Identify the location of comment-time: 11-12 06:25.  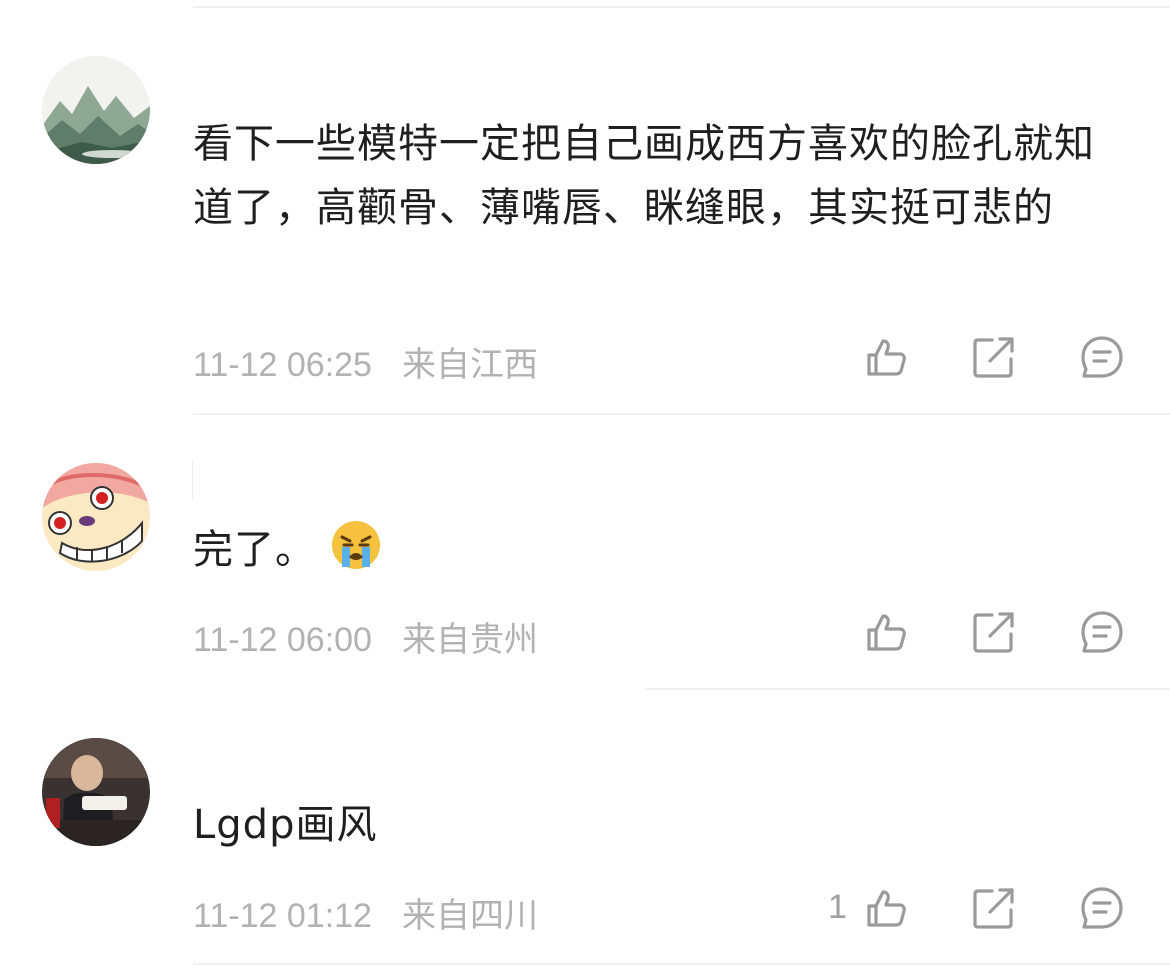
(282, 365).